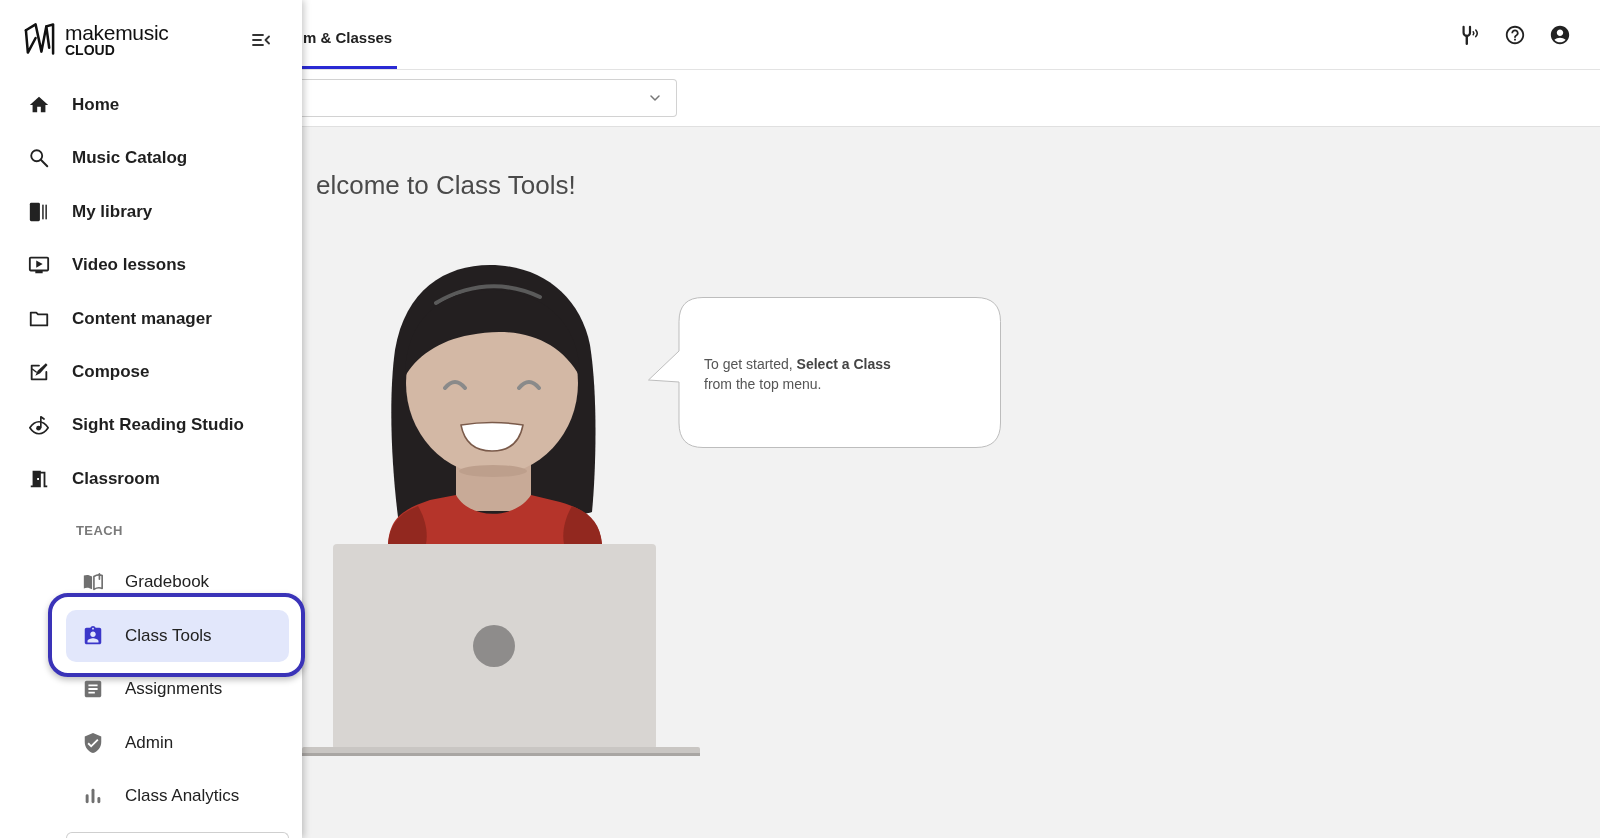  What do you see at coordinates (39, 158) in the screenshot?
I see `search-icon` at bounding box center [39, 158].